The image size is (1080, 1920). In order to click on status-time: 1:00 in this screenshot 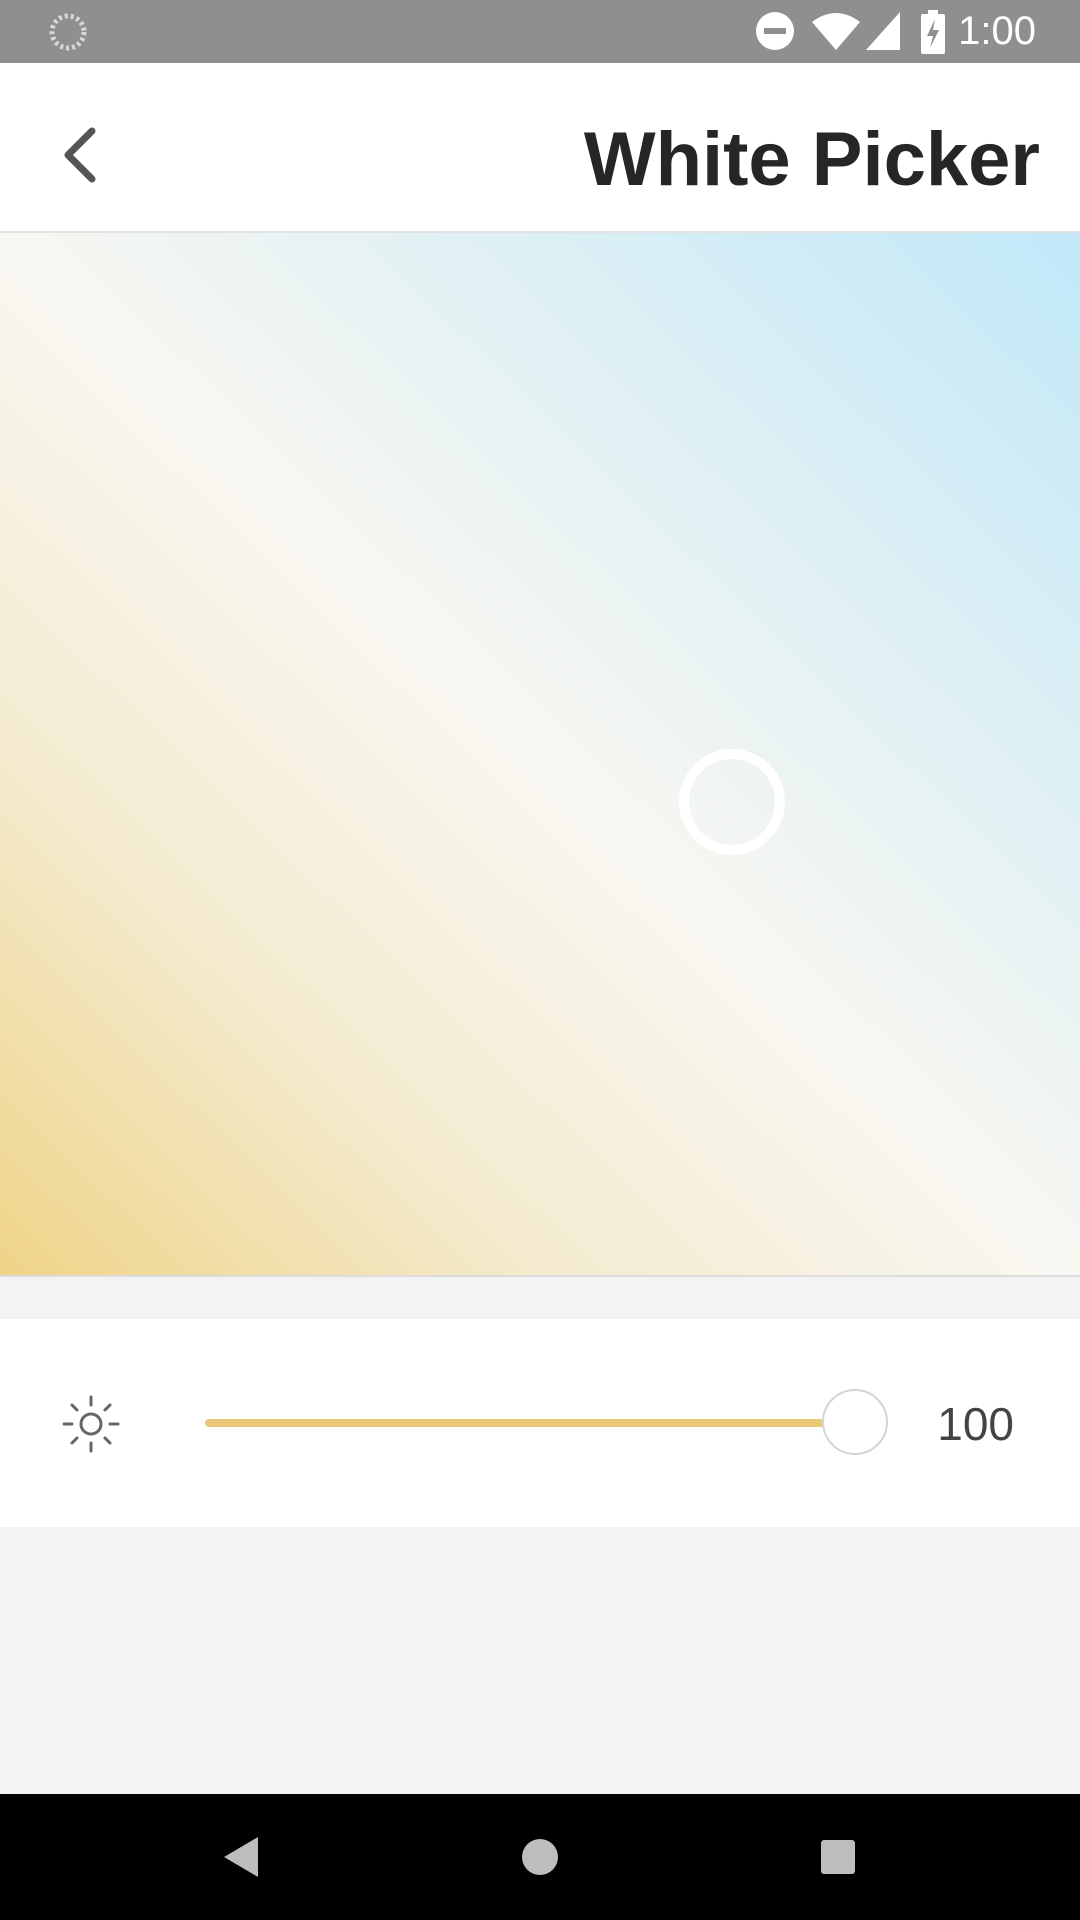, I will do `click(997, 31)`.